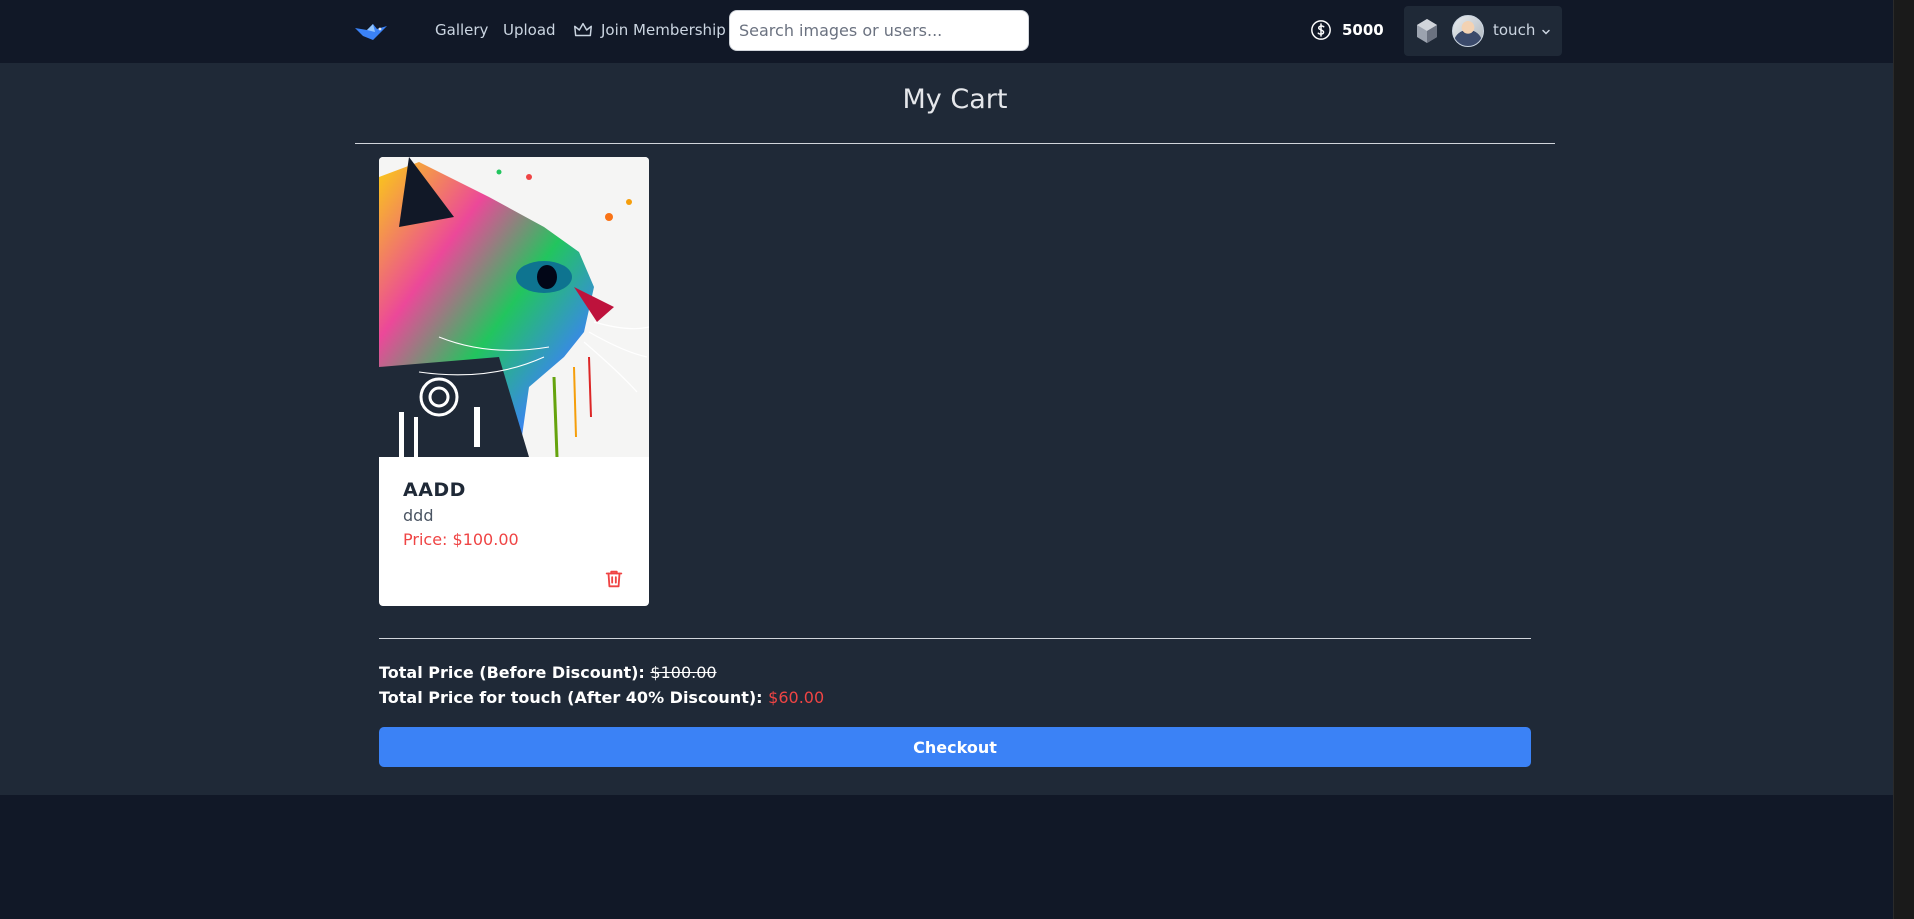 This screenshot has height=919, width=1914. Describe the element at coordinates (1514, 30) in the screenshot. I see `username: touch` at that location.